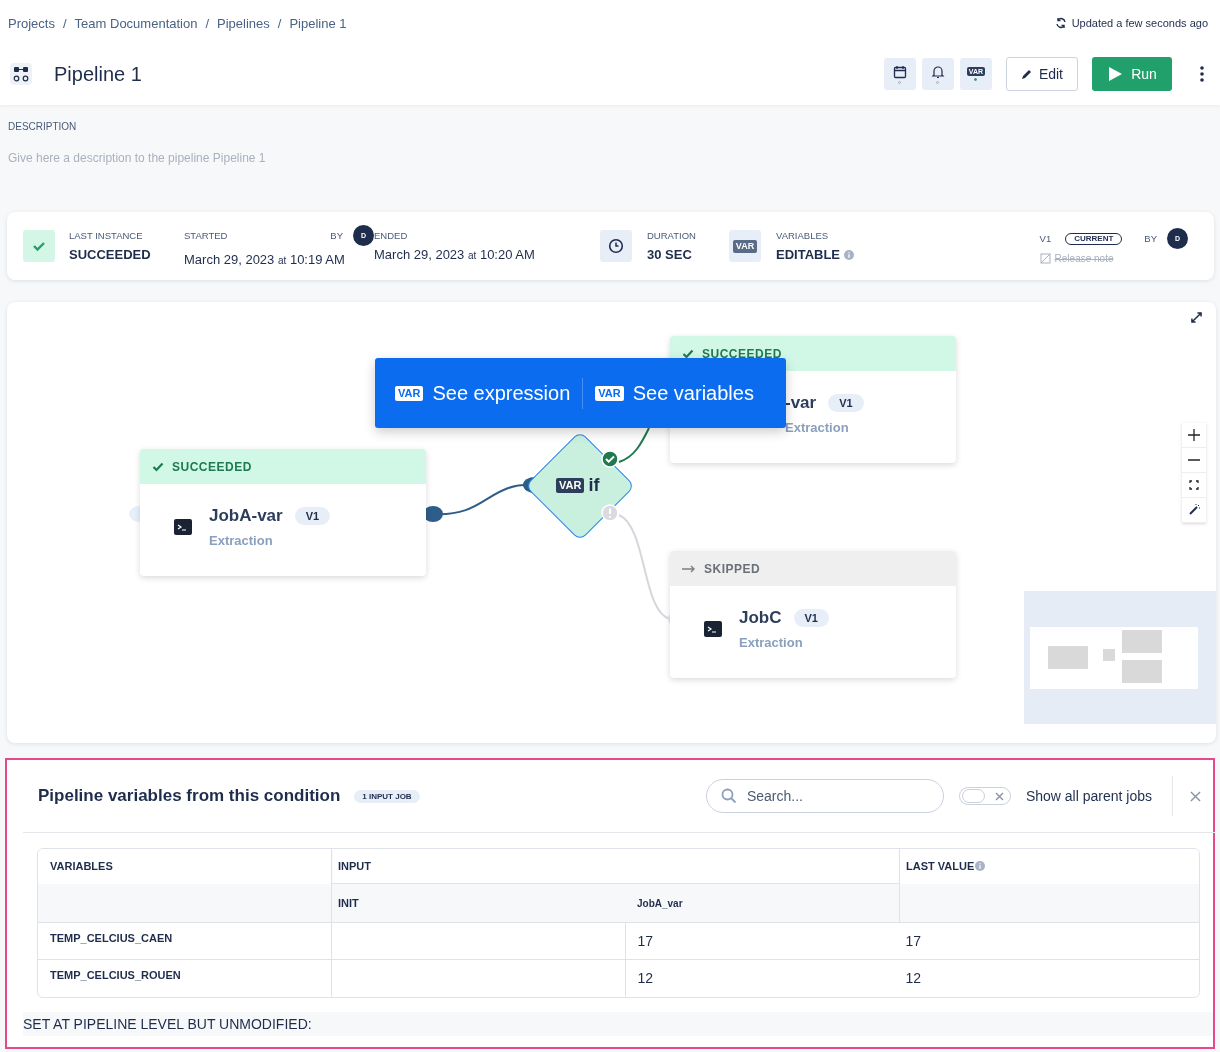 The height and width of the screenshot is (1052, 1220). I want to click on expand-icon, so click(1196, 317).